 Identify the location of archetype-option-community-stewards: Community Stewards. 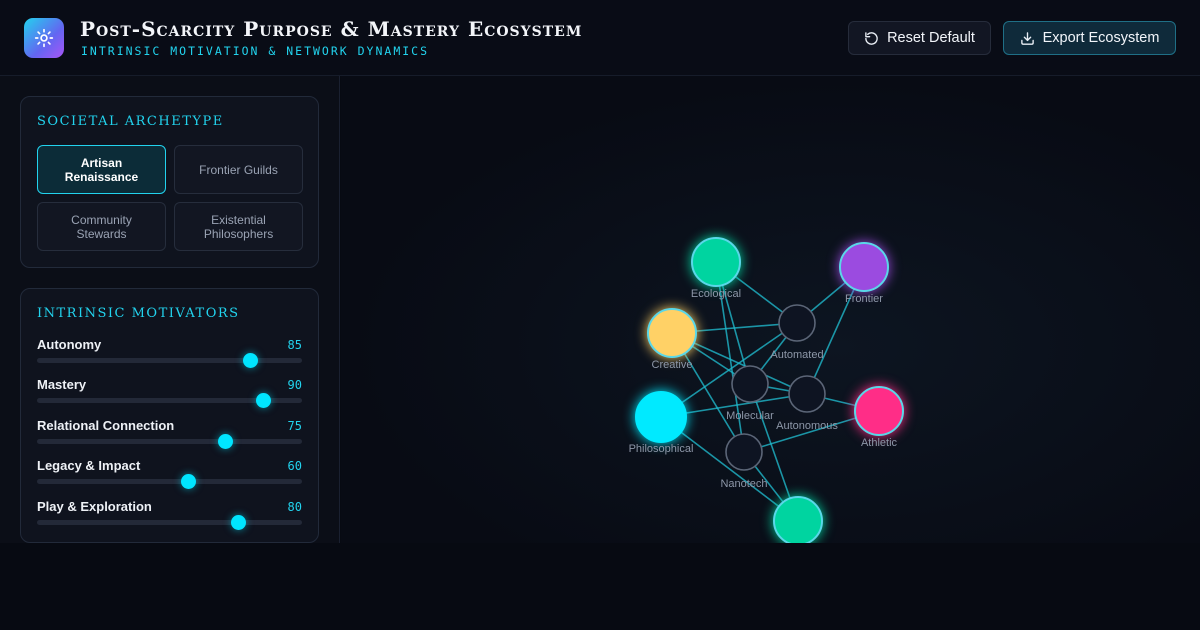
(101, 226).